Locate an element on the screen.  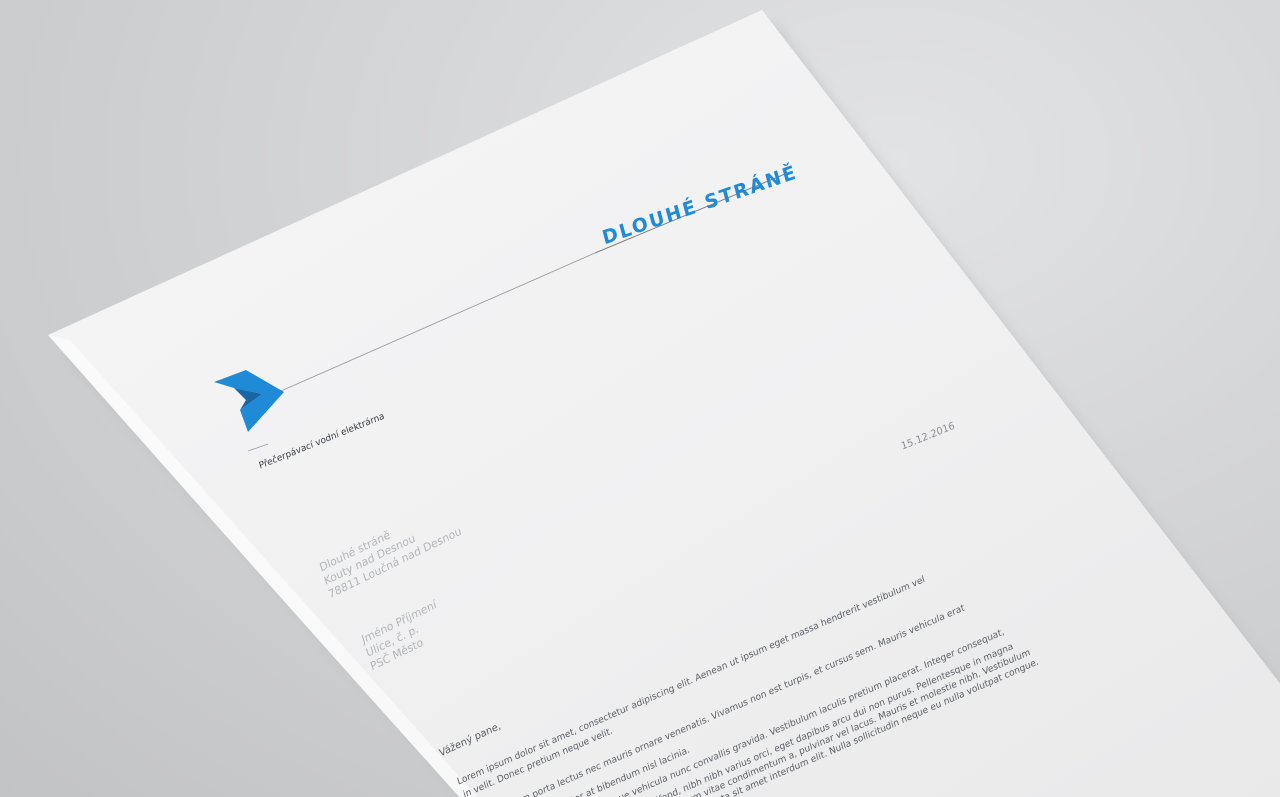
chevron-logo-icon is located at coordinates (249, 401).